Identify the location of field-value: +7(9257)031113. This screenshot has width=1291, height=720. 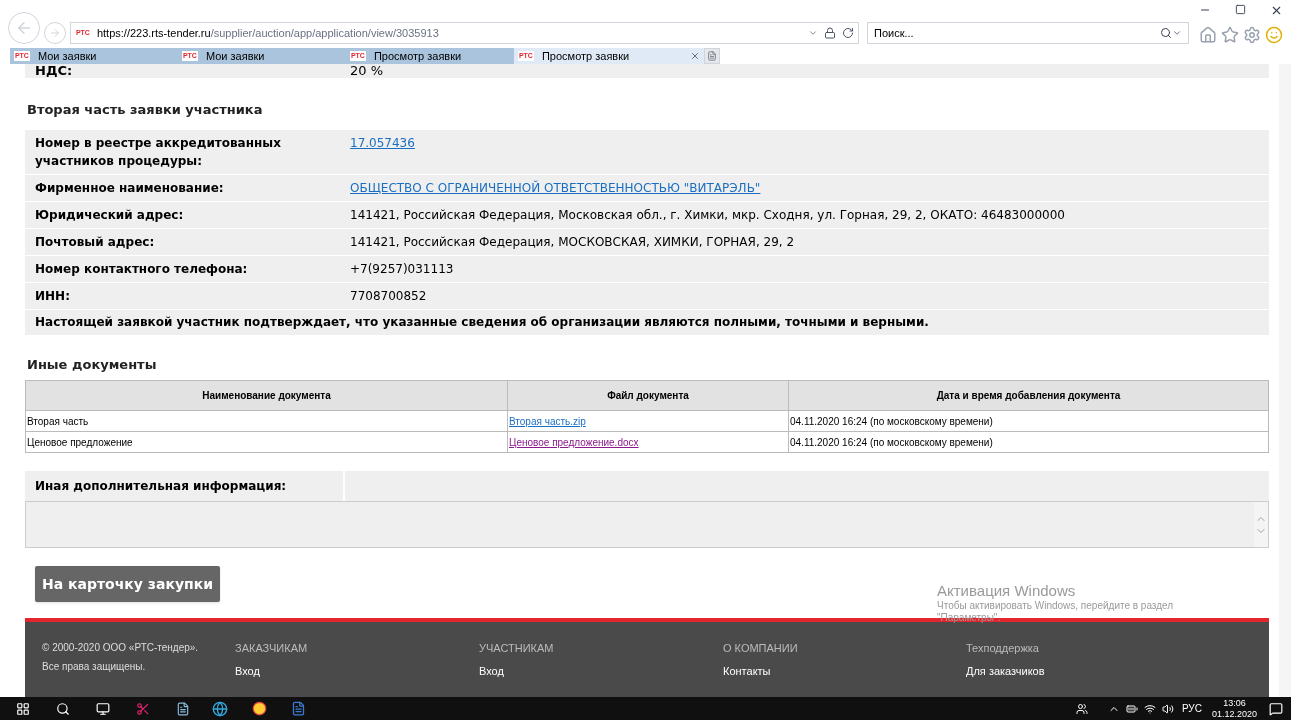
(402, 269).